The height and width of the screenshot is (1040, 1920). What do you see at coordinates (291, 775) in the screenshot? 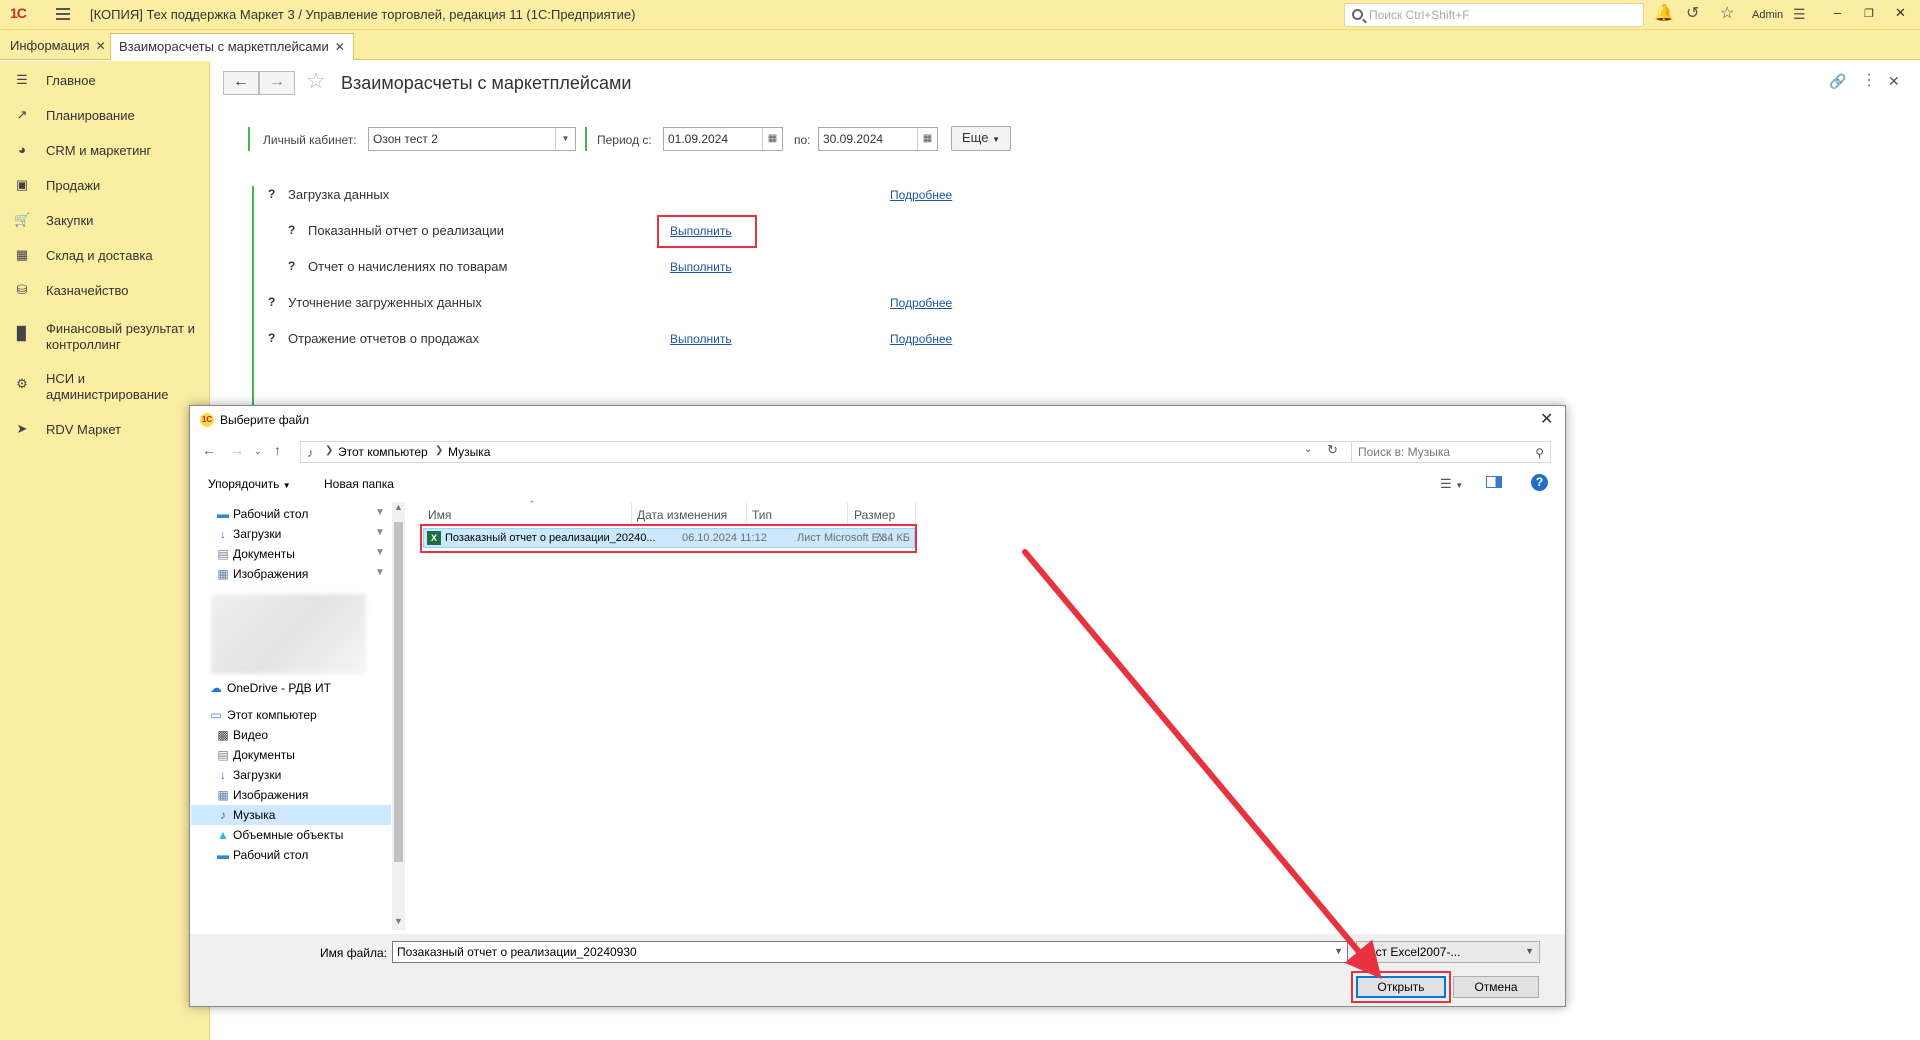
I see `nav-item-downloads-pc: ↓ Загрузки` at bounding box center [291, 775].